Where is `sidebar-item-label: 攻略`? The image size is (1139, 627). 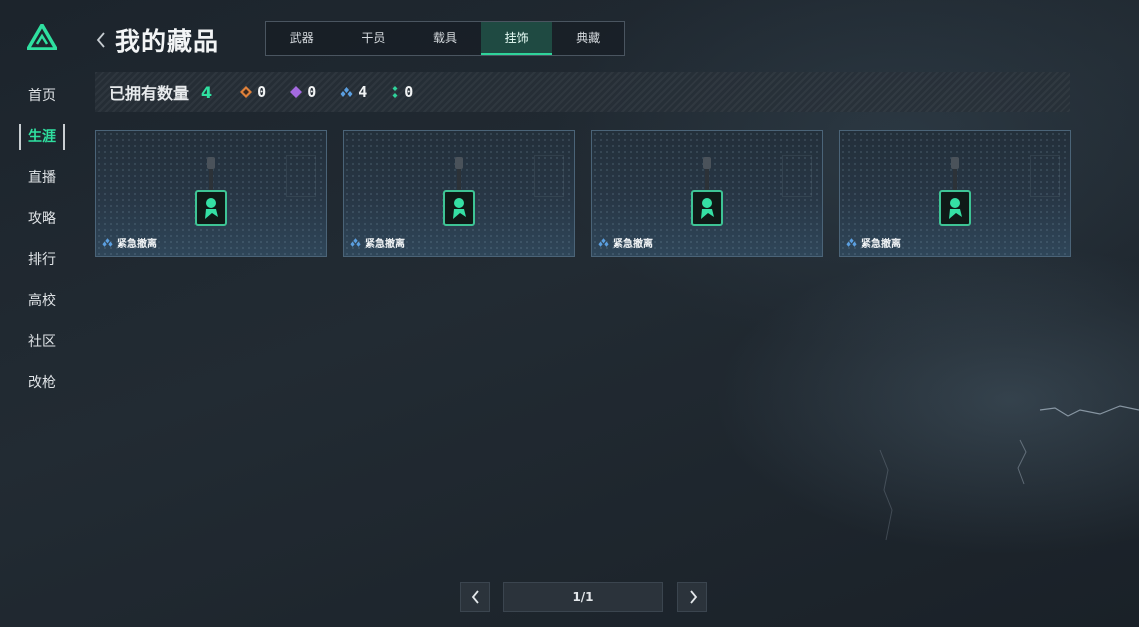 sidebar-item-label: 攻略 is located at coordinates (42, 219).